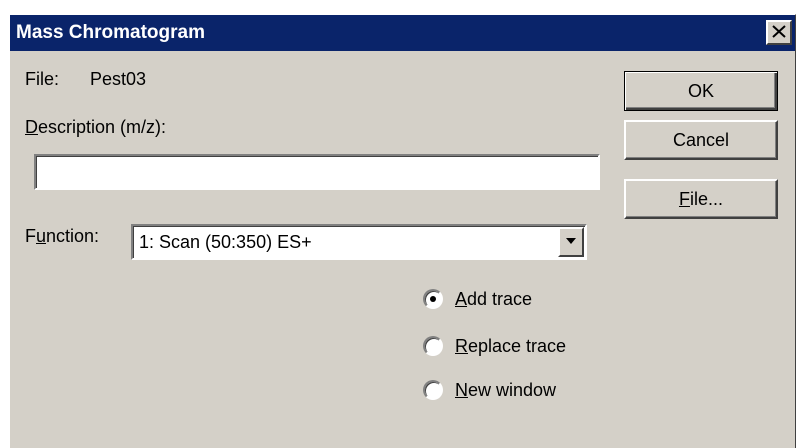 Image resolution: width=797 pixels, height=448 pixels. Describe the element at coordinates (461, 299) in the screenshot. I see `add-trace-mnemonic: A` at that location.